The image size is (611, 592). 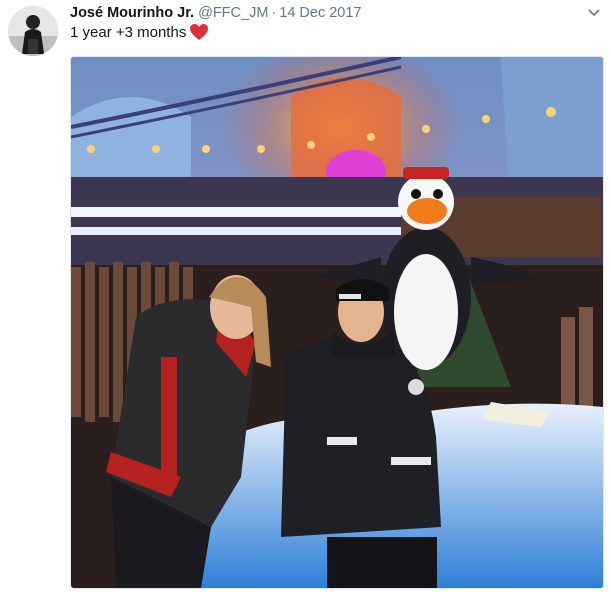 I want to click on red-heart-icon, so click(x=199, y=34).